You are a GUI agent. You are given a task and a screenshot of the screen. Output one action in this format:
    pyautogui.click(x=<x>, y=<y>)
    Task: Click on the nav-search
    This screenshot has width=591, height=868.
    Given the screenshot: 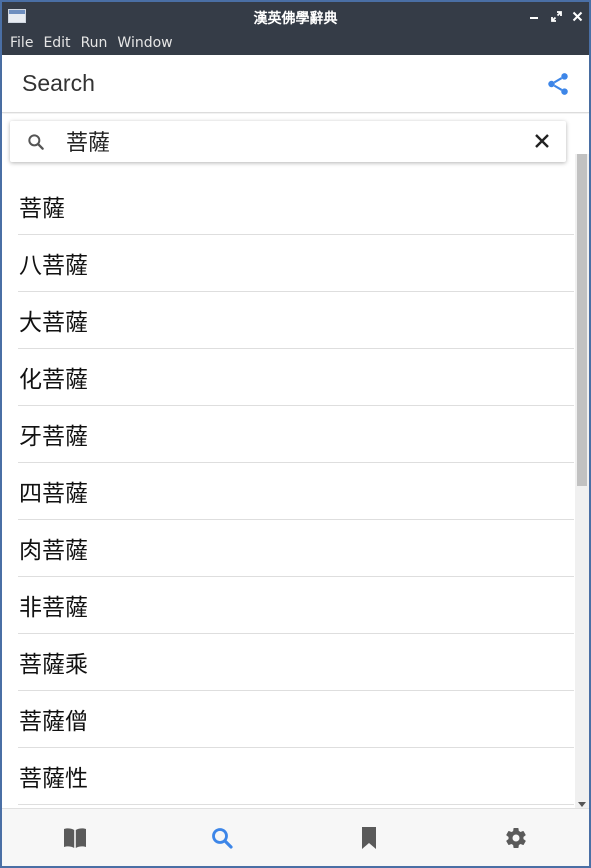 What is the action you would take?
    pyautogui.click(x=222, y=837)
    